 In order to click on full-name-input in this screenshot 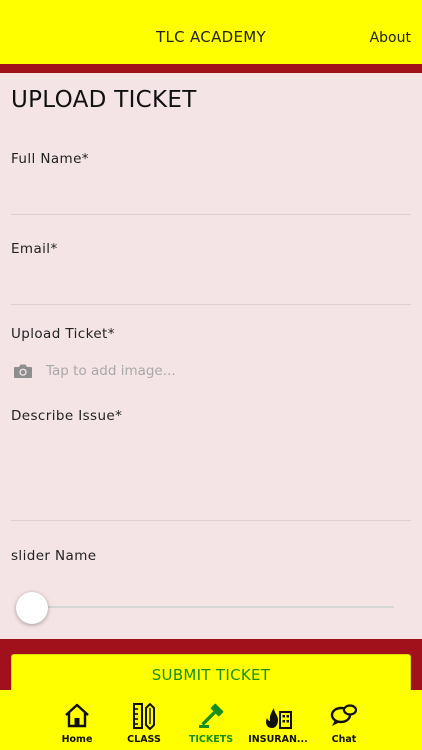, I will do `click(211, 193)`.